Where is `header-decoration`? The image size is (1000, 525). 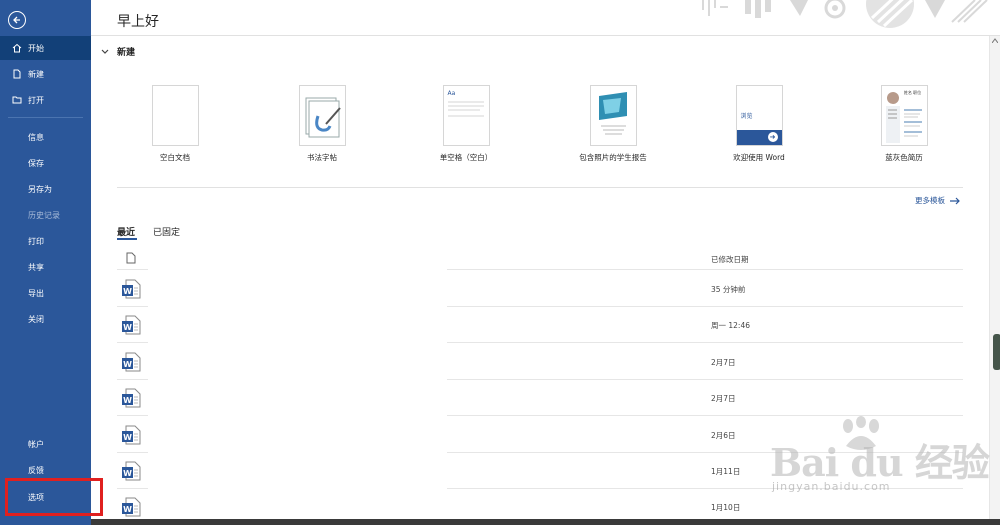 header-decoration is located at coordinates (845, 14).